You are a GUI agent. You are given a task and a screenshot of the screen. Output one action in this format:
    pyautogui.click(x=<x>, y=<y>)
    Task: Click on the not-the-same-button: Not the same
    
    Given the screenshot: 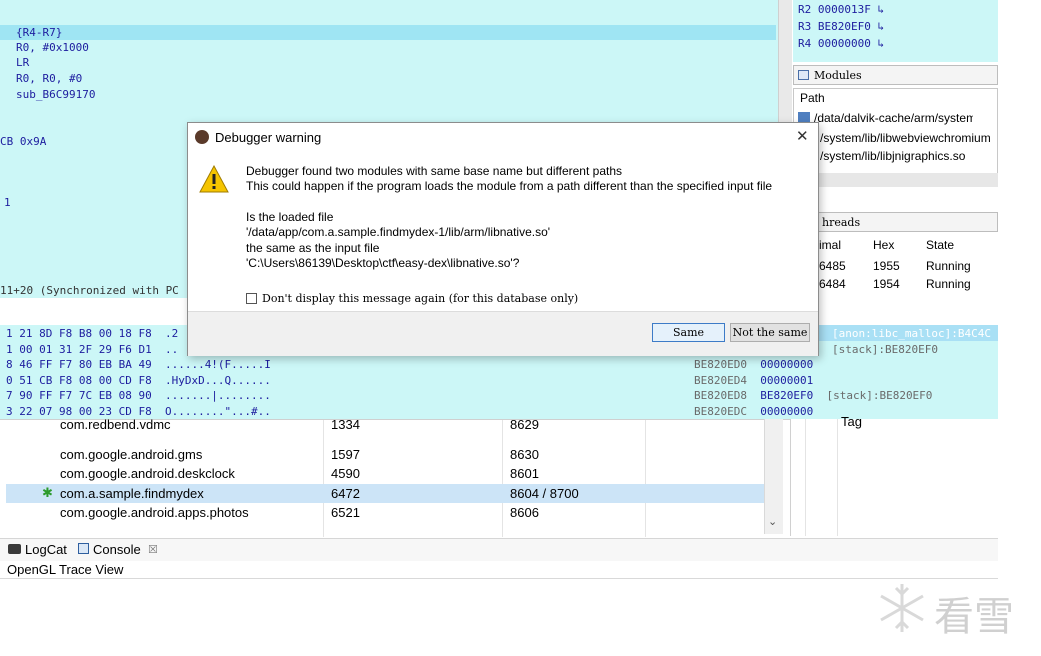 What is the action you would take?
    pyautogui.click(x=770, y=332)
    